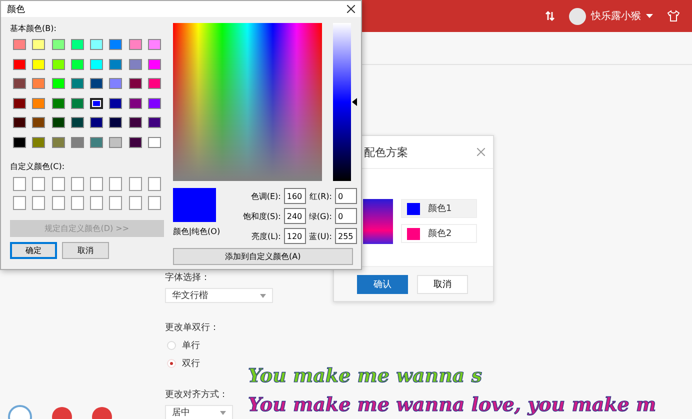 This screenshot has width=692, height=419. I want to click on value-field: 120, so click(295, 236).